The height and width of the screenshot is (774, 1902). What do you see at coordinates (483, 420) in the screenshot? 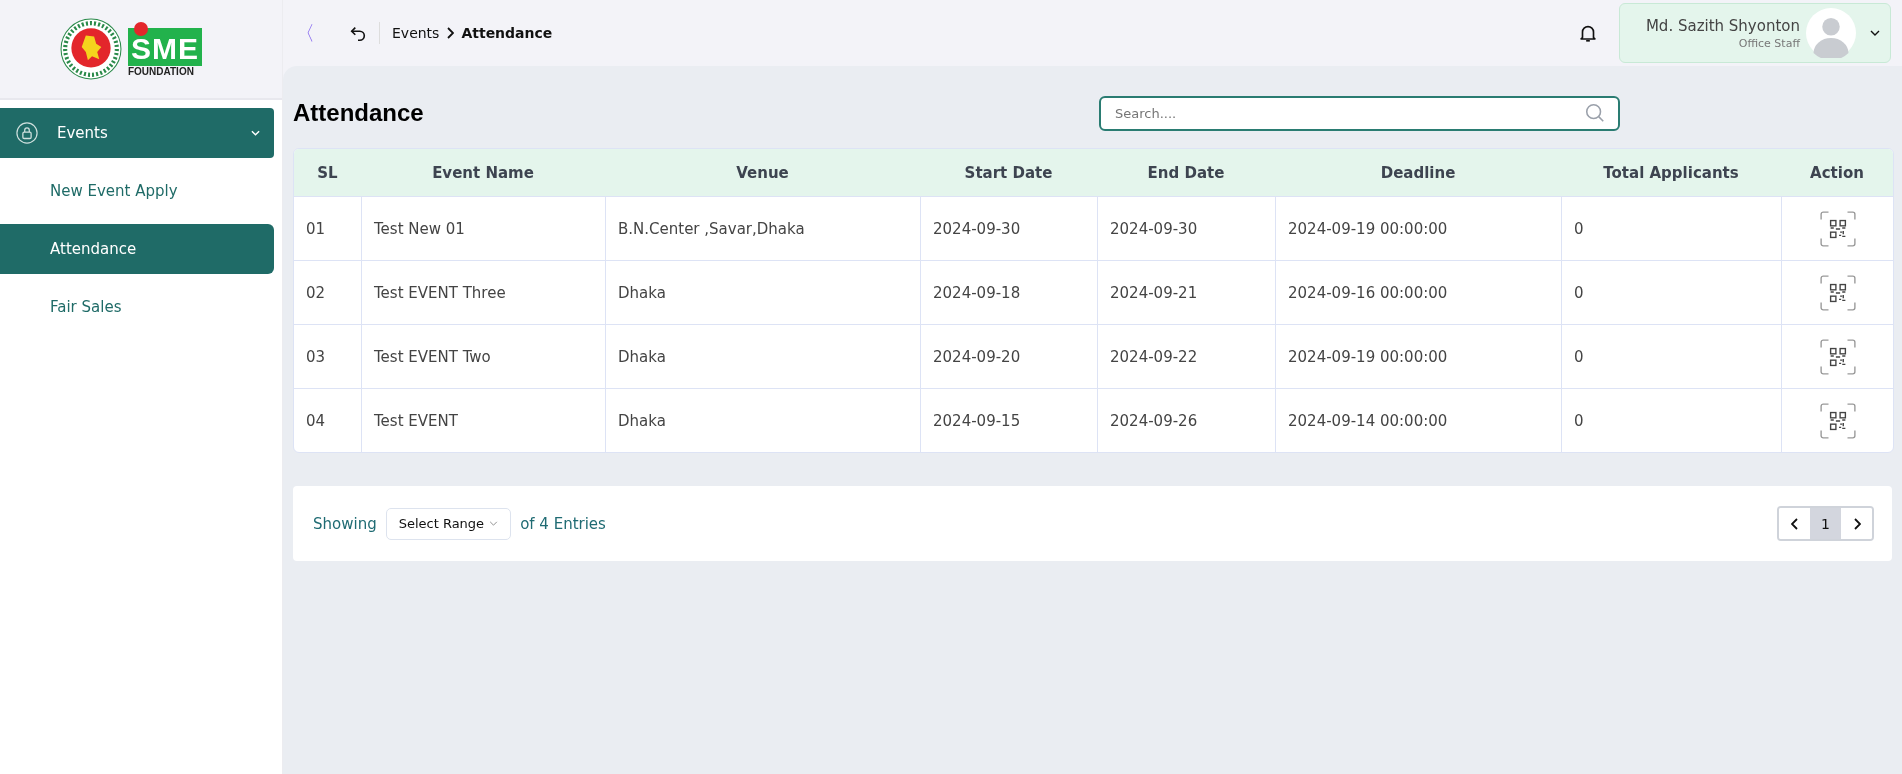
I see `table-cell: Test EVENT` at bounding box center [483, 420].